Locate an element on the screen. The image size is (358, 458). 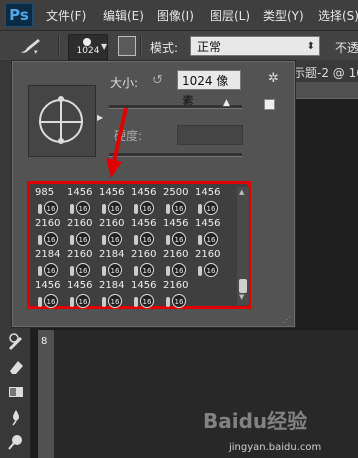
brush-tool-icon: ▾ is located at coordinates (30, 46).